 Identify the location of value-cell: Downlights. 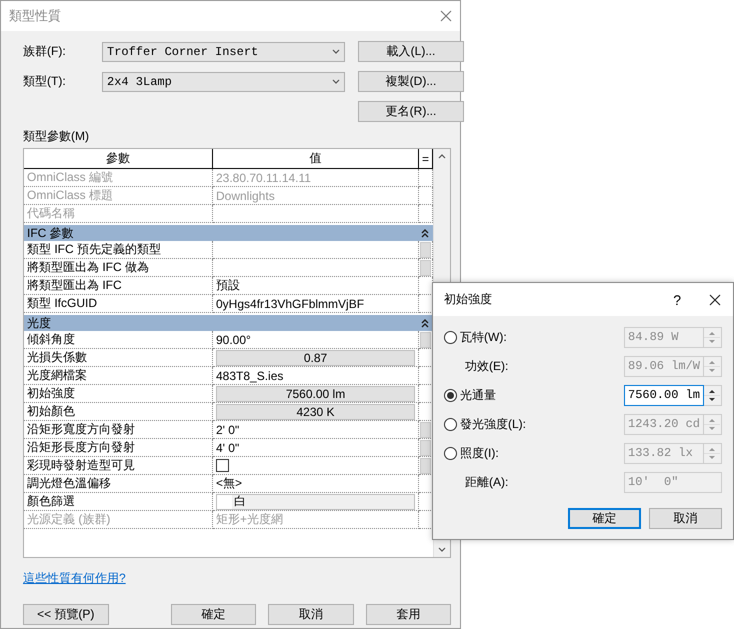
(316, 196).